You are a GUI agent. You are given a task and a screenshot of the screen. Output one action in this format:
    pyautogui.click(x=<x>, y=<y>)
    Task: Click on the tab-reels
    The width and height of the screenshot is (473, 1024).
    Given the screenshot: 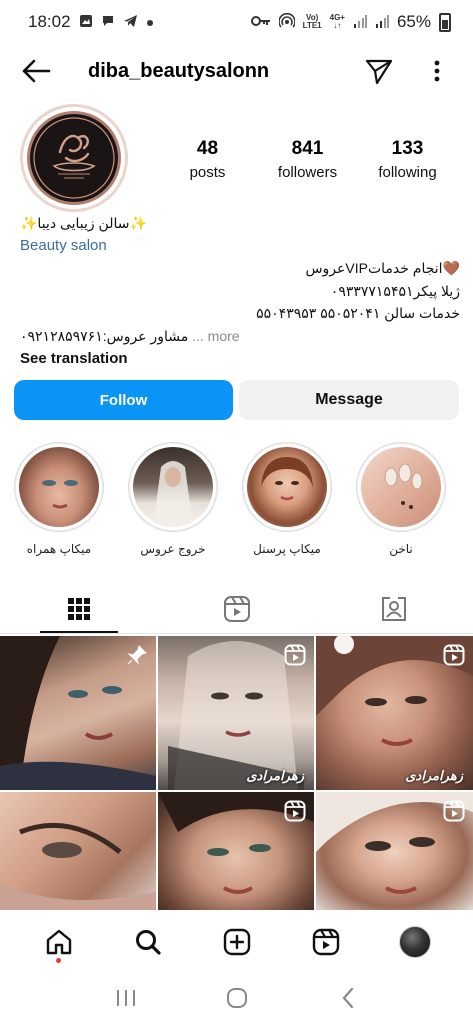 What is the action you would take?
    pyautogui.click(x=237, y=609)
    